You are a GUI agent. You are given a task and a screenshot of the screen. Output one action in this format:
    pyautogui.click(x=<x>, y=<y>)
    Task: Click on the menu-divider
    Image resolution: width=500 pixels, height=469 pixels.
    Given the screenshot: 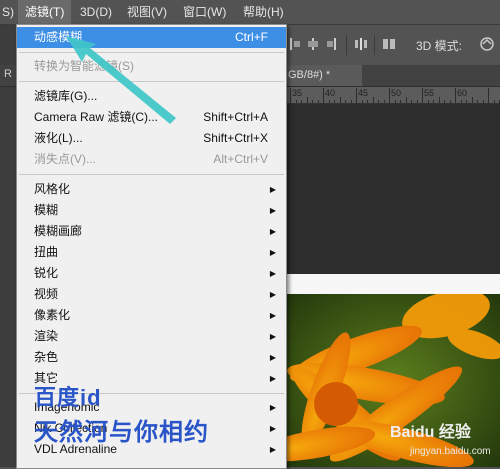 What is the action you would take?
    pyautogui.click(x=151, y=81)
    